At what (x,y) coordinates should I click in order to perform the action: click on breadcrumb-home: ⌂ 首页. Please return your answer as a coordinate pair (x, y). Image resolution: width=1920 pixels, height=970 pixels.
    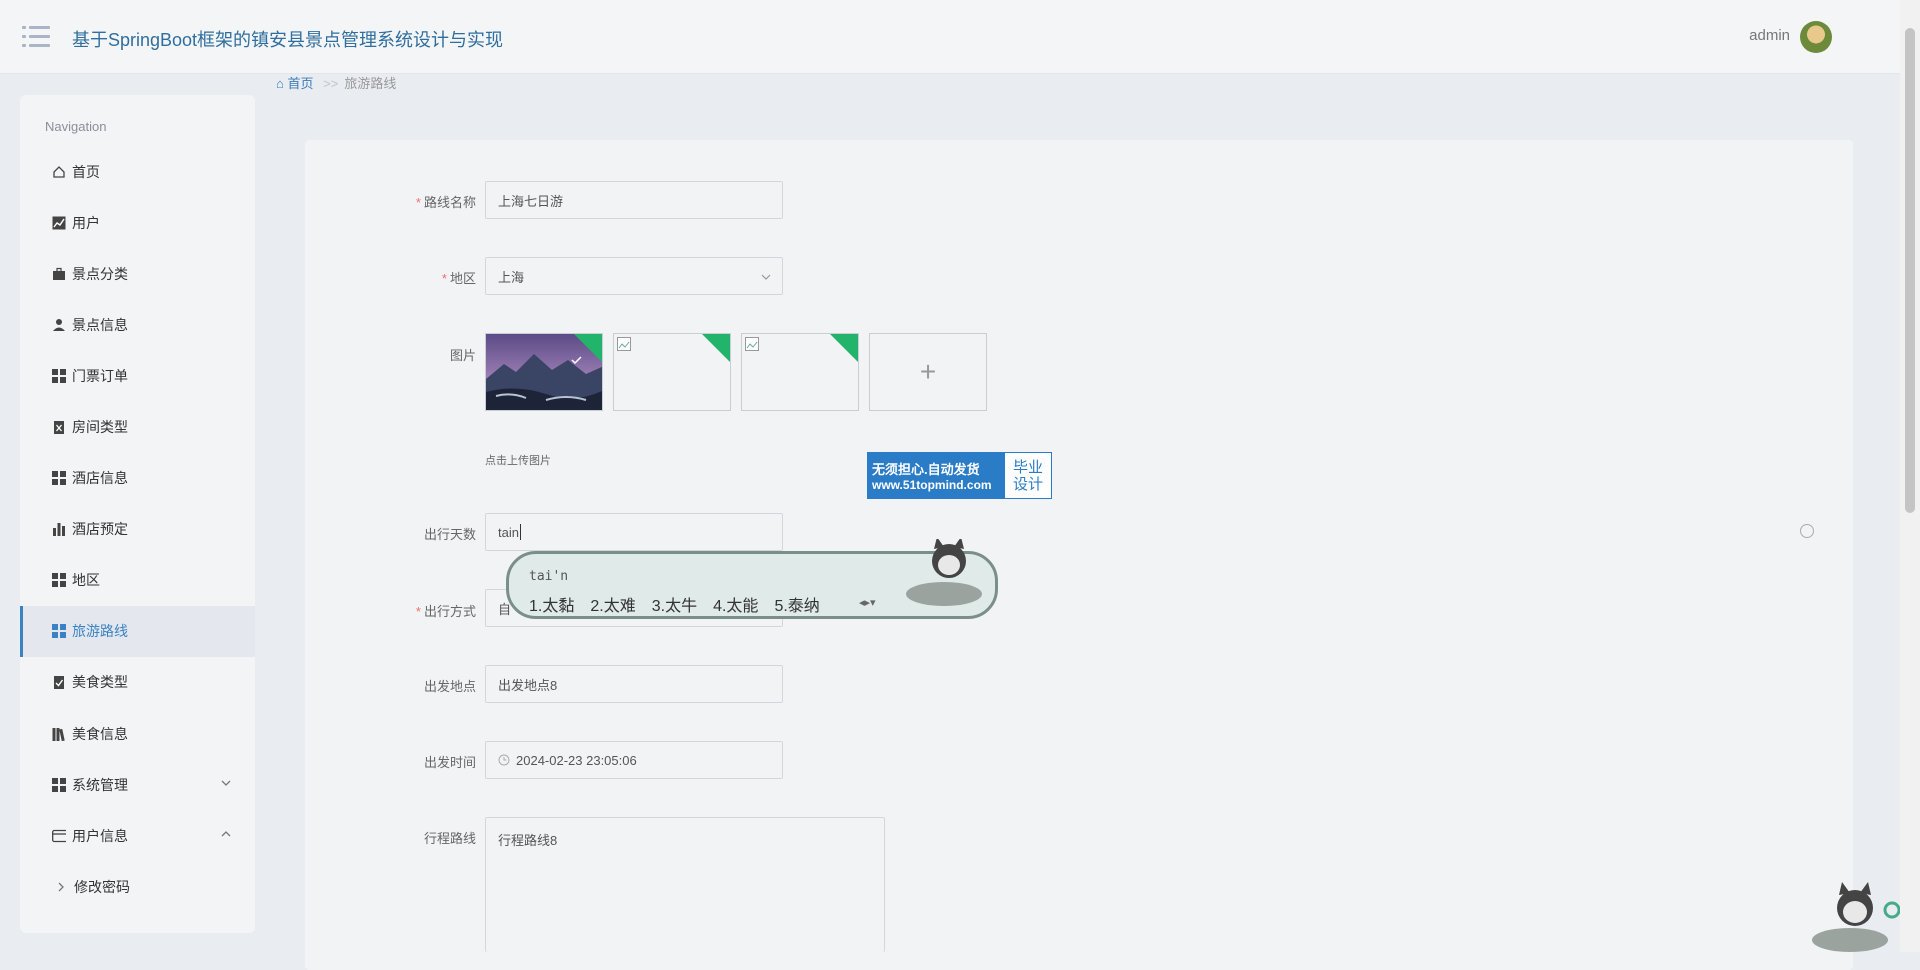
    Looking at the image, I should click on (296, 83).